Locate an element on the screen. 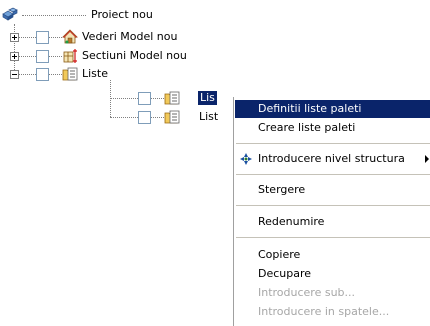 This screenshot has height=326, width=430. tree-node-label: Sectiuni Model nou is located at coordinates (134, 56).